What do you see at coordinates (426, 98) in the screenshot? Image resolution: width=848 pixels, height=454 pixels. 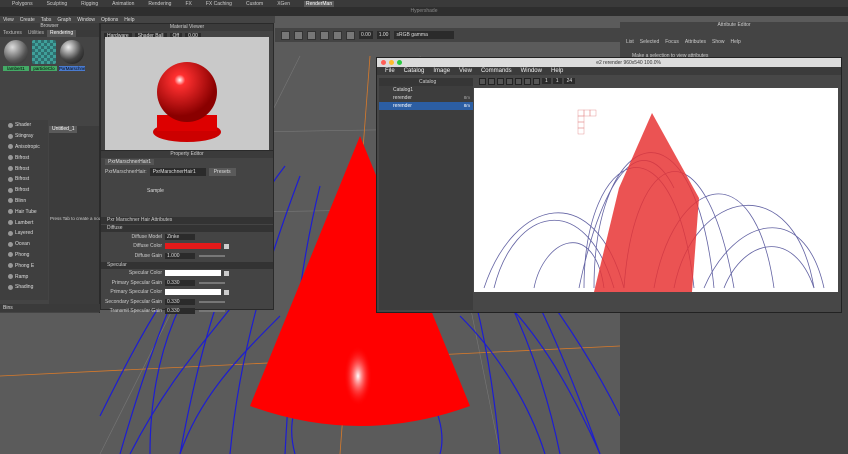 I see `catalog-item: rerender 8m` at bounding box center [426, 98].